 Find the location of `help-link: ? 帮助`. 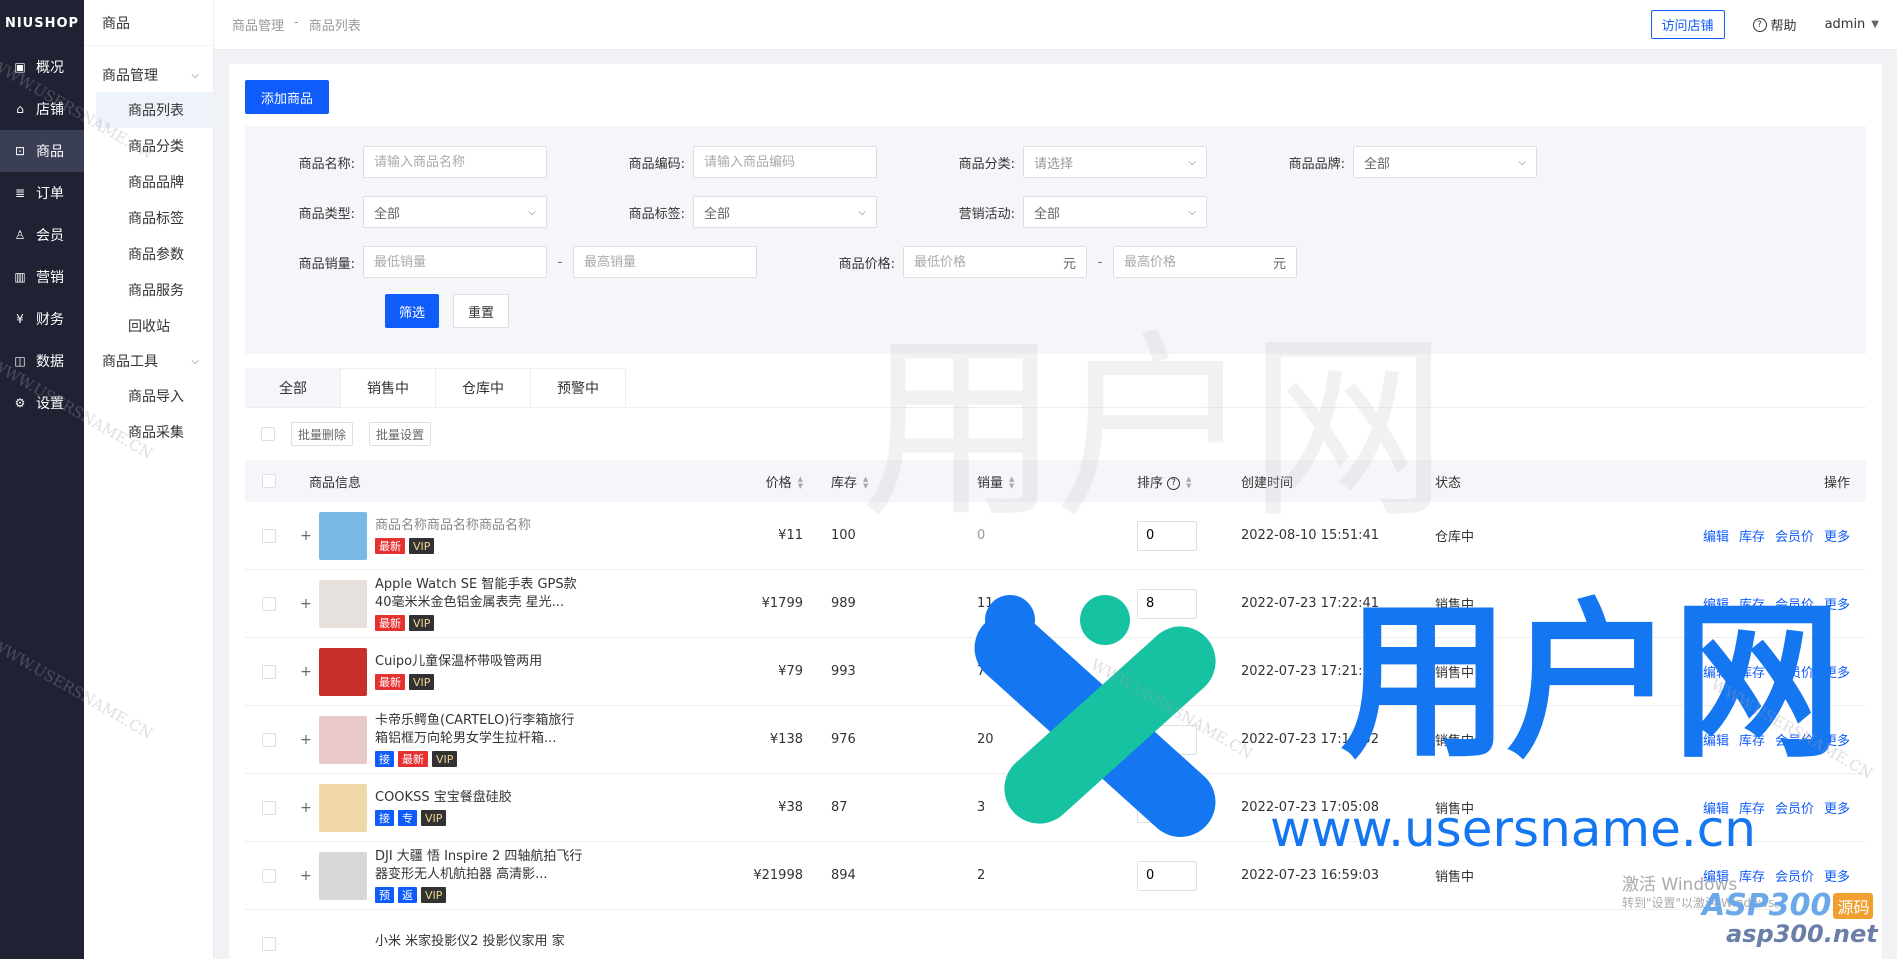

help-link: ? 帮助 is located at coordinates (1774, 24).